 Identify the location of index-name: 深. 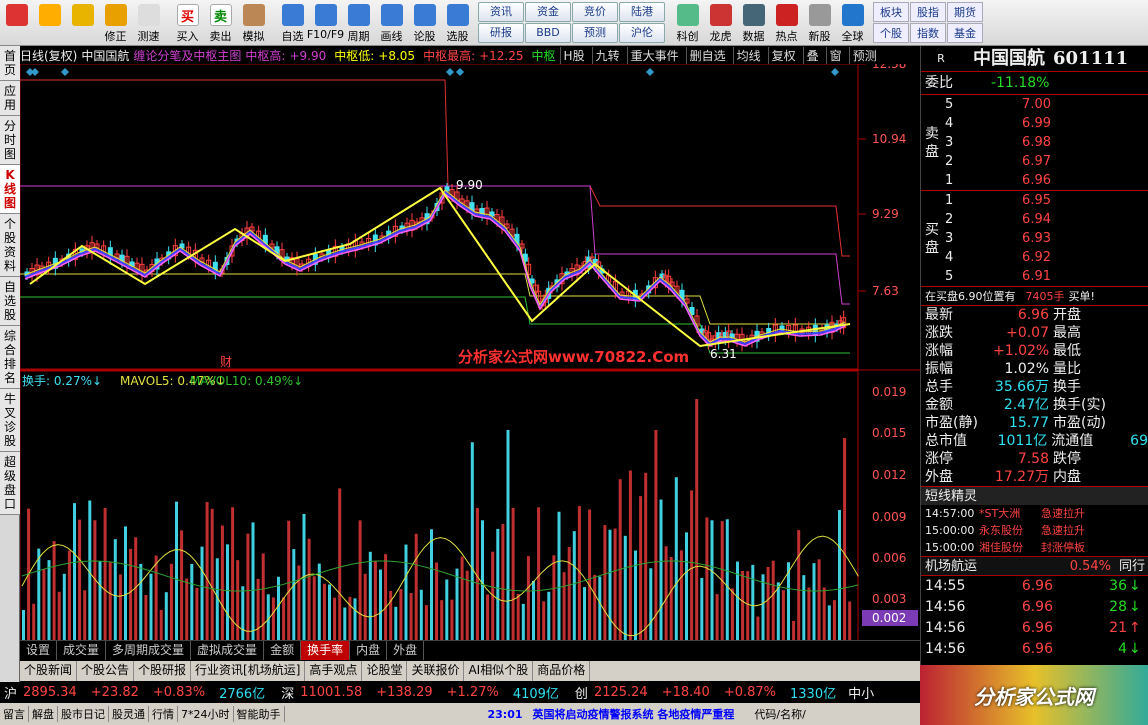
(287, 692).